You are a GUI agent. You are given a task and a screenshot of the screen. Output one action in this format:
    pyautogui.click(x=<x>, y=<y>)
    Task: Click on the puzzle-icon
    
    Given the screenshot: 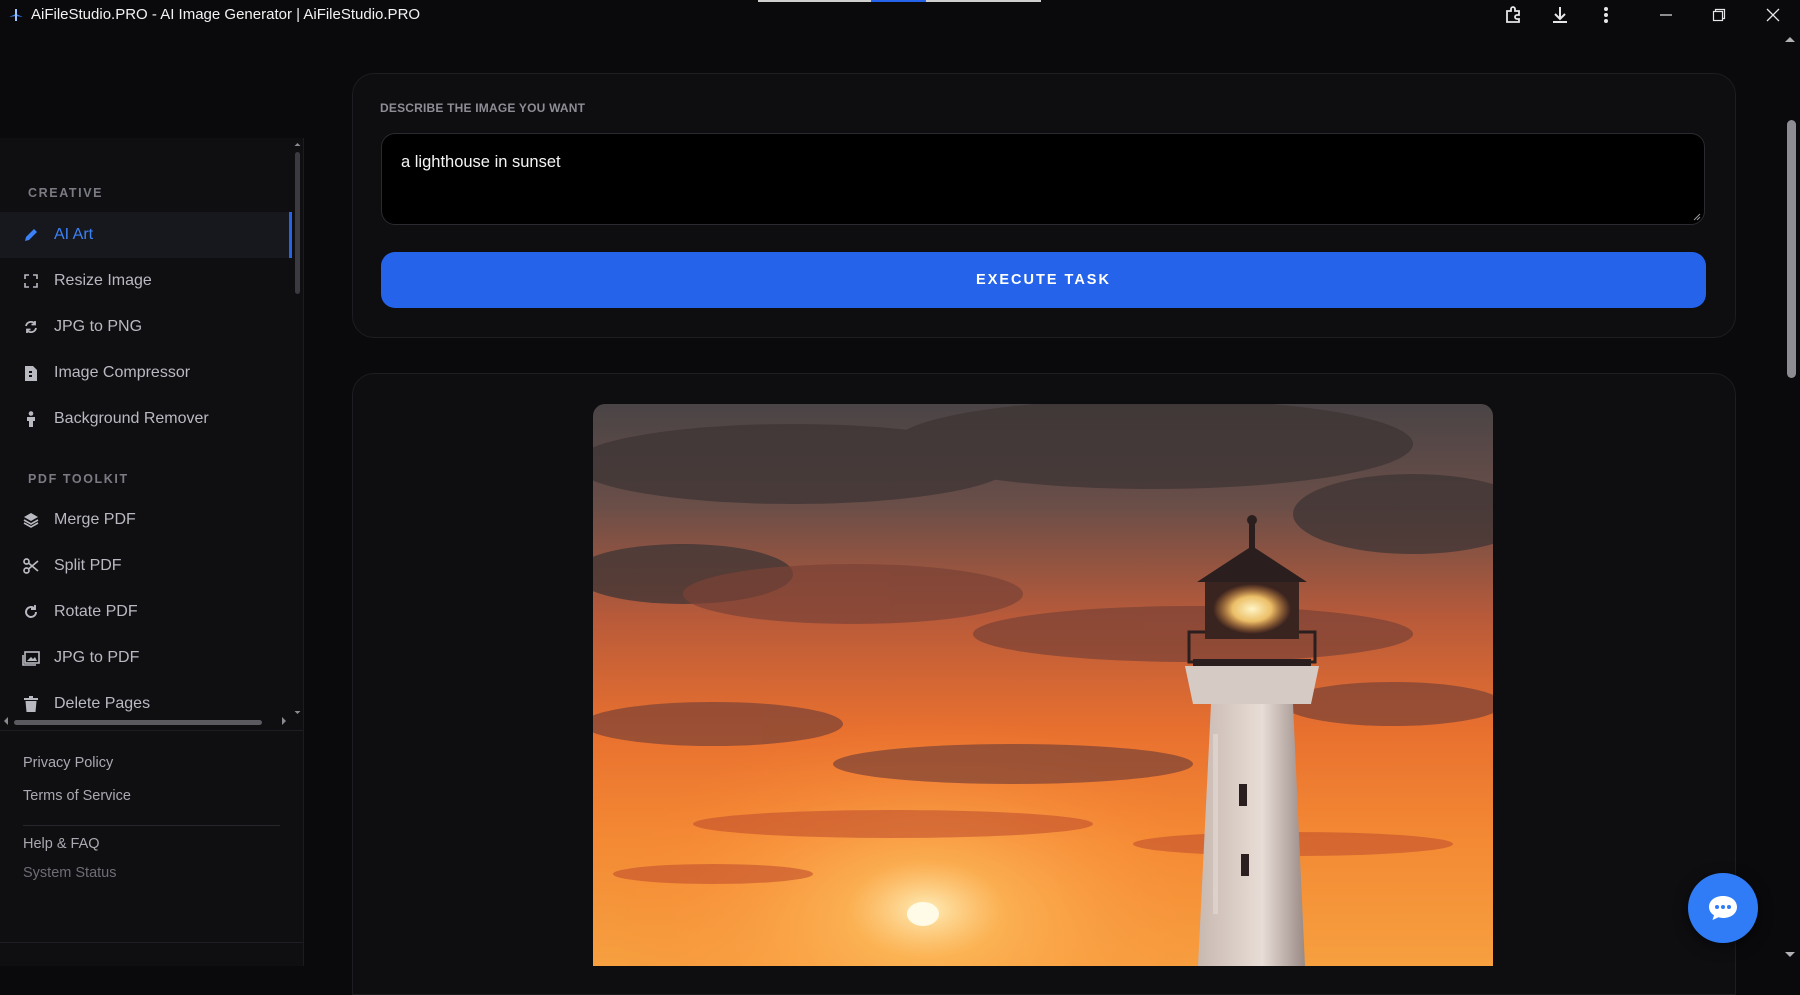 What is the action you would take?
    pyautogui.click(x=1513, y=14)
    